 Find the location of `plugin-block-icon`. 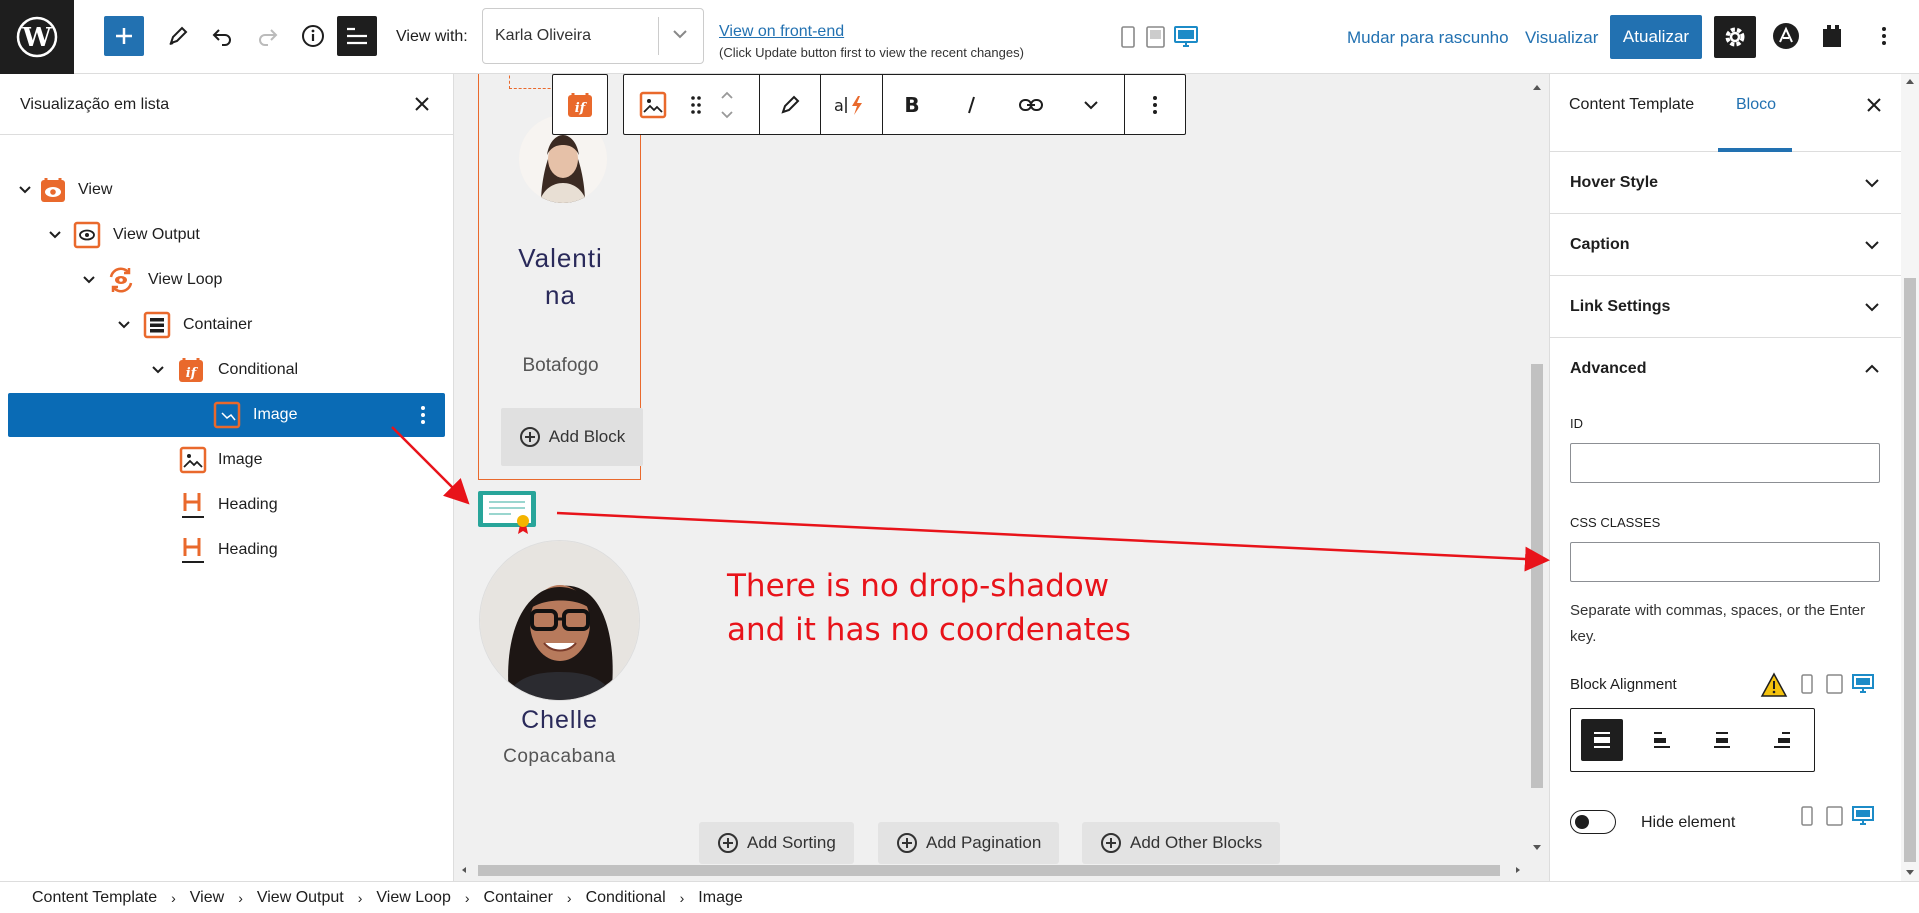

plugin-block-icon is located at coordinates (1832, 36).